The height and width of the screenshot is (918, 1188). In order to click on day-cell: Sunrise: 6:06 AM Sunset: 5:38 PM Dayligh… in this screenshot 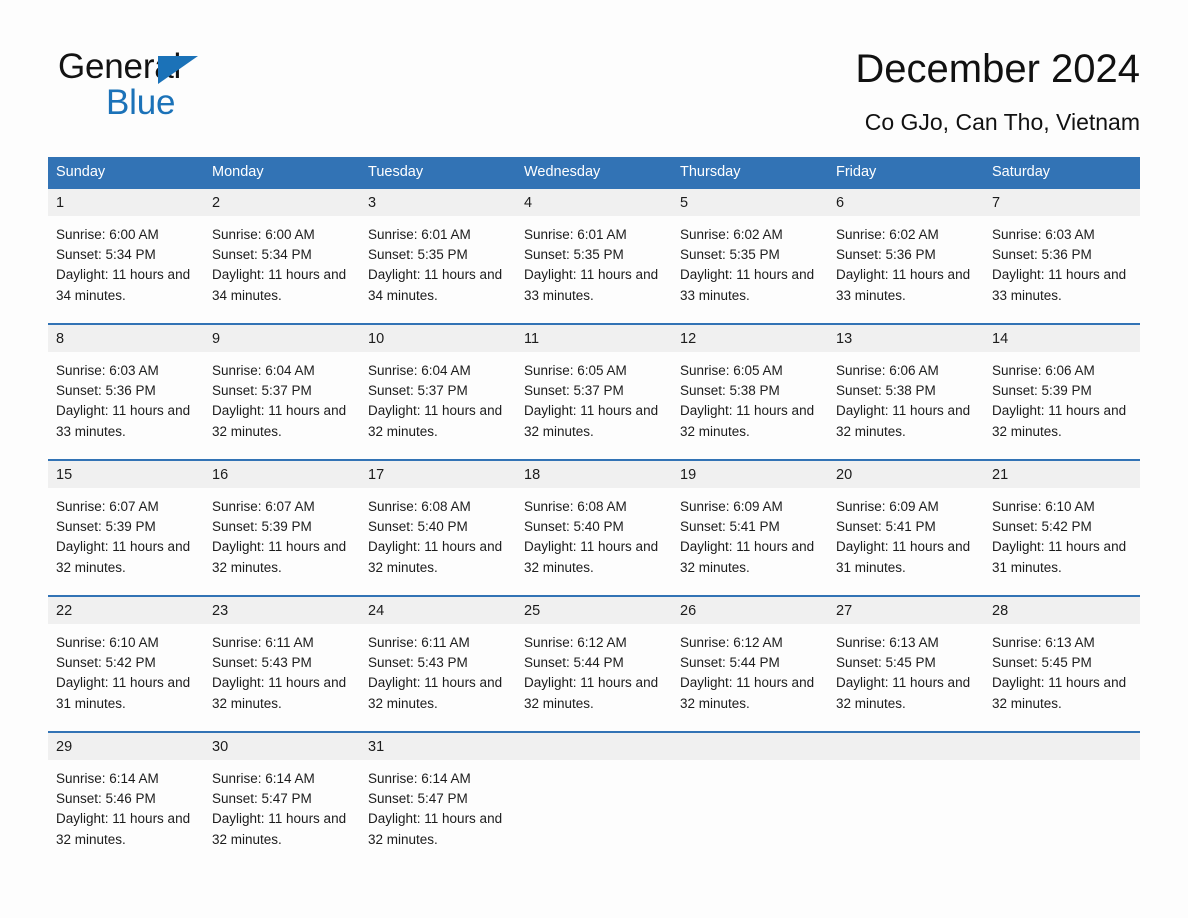, I will do `click(906, 405)`.